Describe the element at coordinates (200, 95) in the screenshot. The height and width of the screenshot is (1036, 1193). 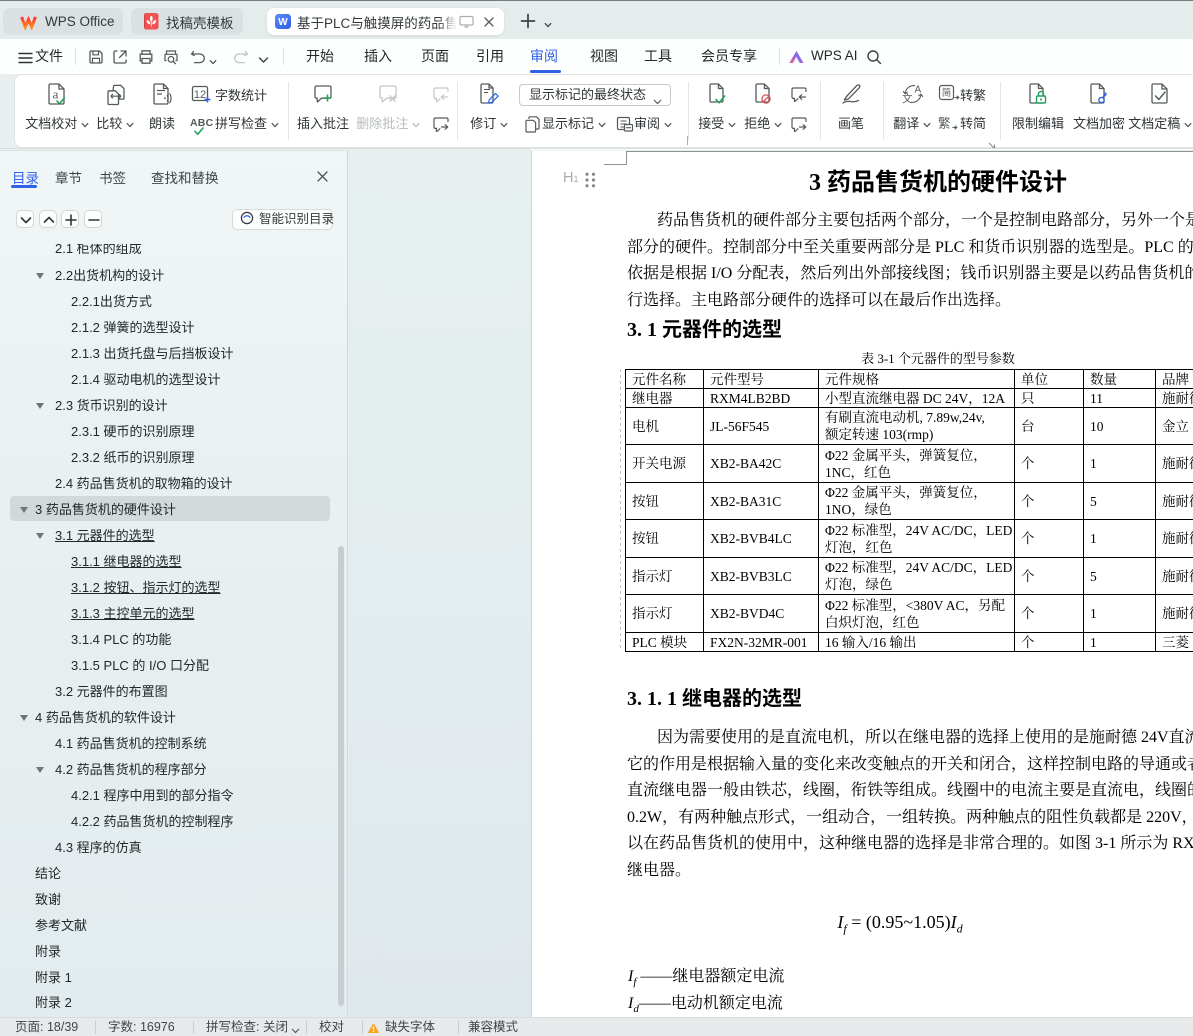
I see `svg-text: 12` at that location.